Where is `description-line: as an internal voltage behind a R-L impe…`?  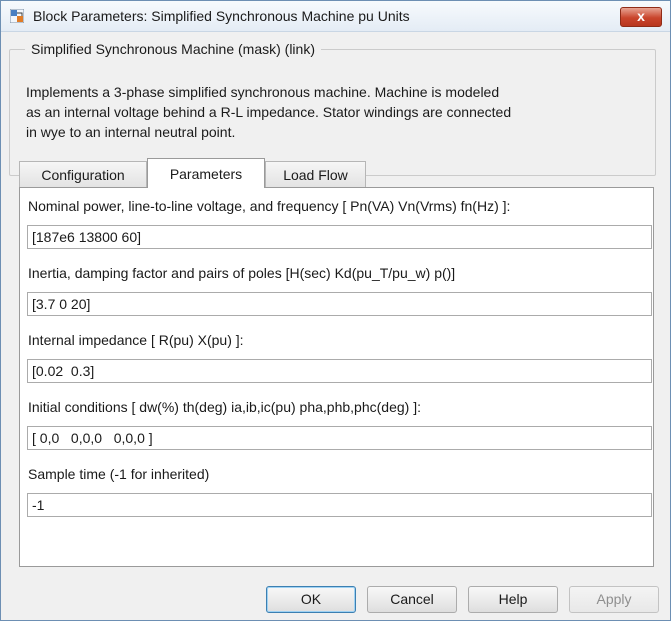 description-line: as an internal voltage behind a R-L impe… is located at coordinates (269, 112).